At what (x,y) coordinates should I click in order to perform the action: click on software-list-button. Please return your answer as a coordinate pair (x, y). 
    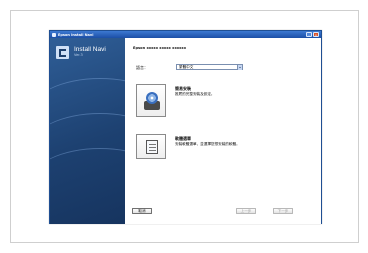
    Looking at the image, I should click on (151, 146).